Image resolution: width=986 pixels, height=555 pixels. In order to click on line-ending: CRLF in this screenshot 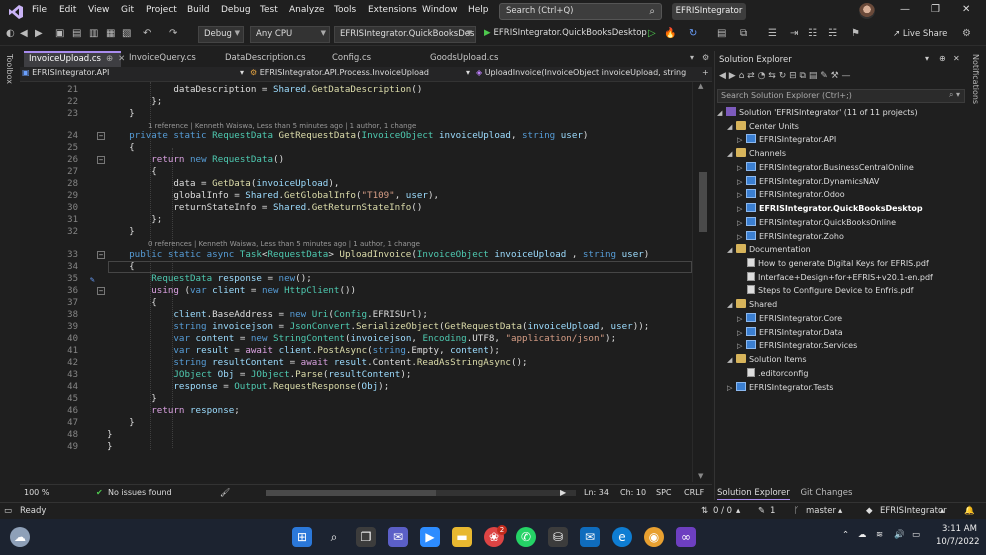, I will do `click(694, 492)`.